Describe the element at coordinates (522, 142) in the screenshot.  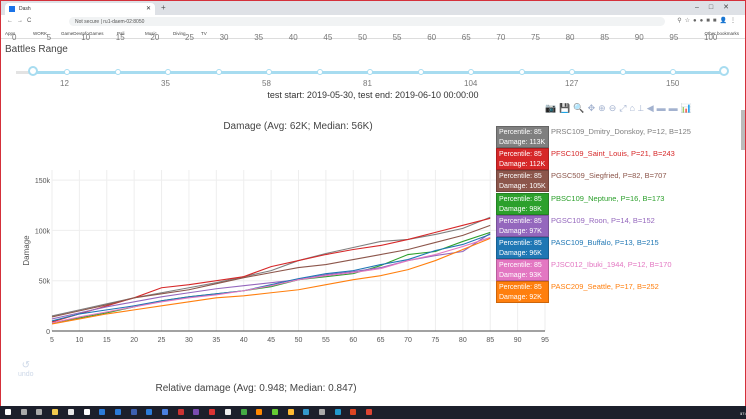
I see `hover-damage: Damage: 113K` at that location.